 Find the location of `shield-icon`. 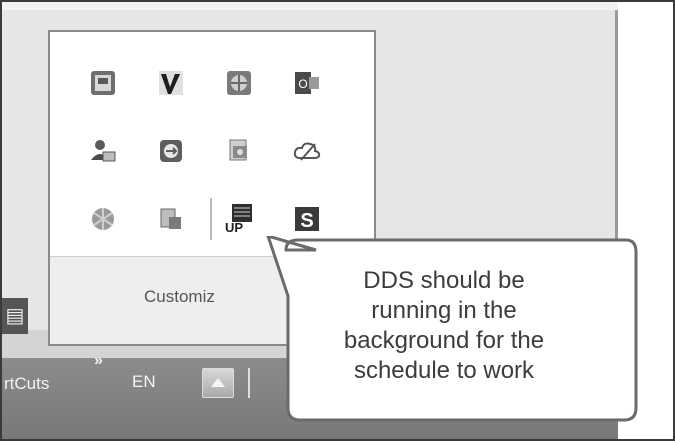

shield-icon is located at coordinates (103, 219).